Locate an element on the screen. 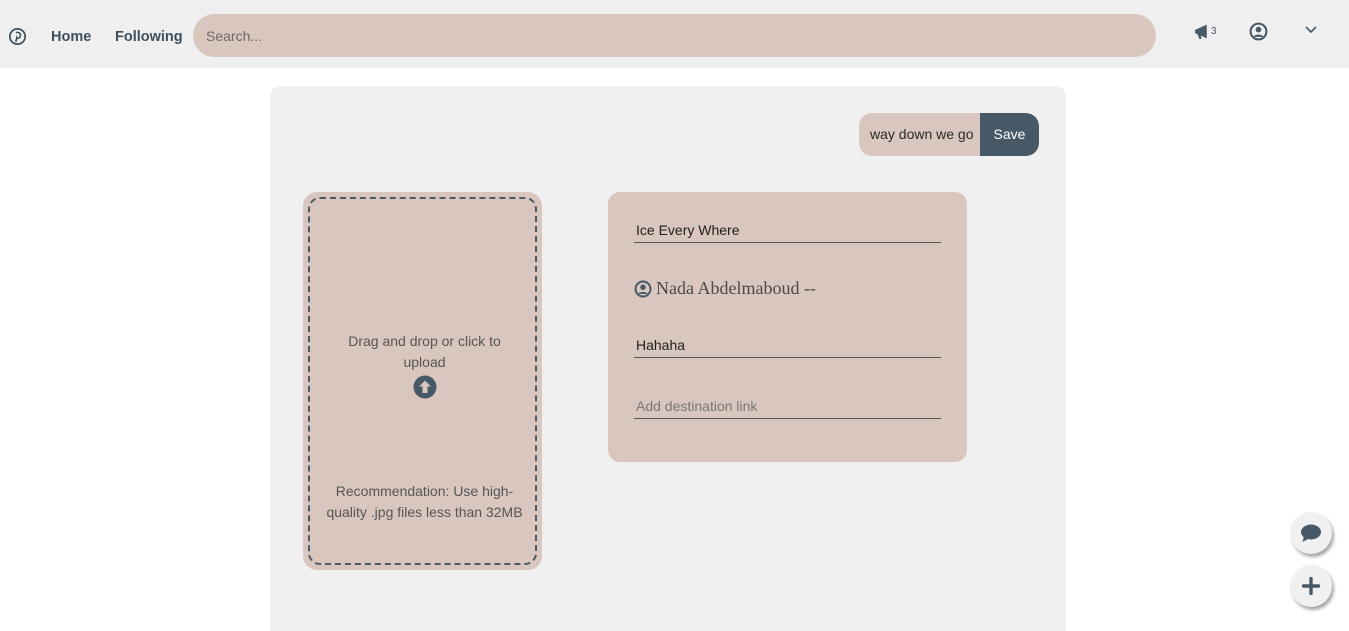 The image size is (1349, 631). add-button is located at coordinates (1311, 586).